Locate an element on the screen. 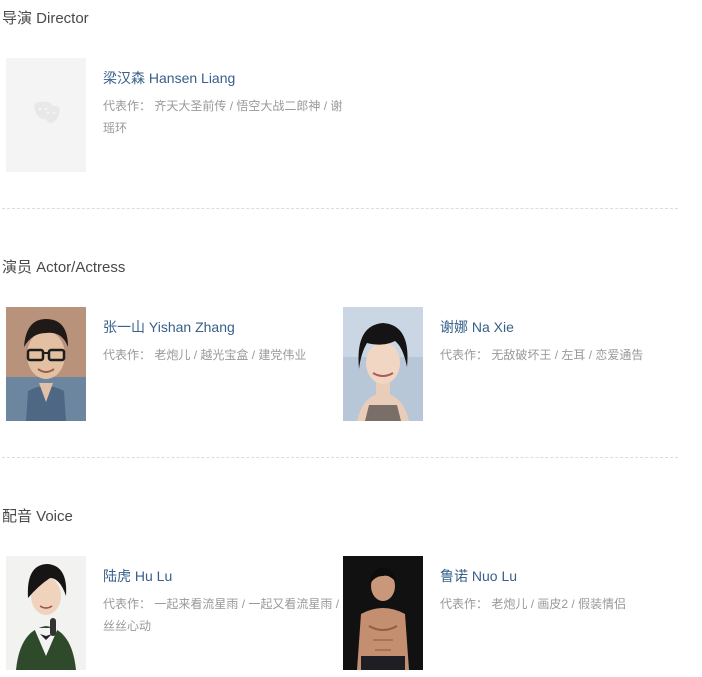 The image size is (702, 677). representative-works: 代表作： 老炮儿 / 越光宝盒 / 建党伟业 is located at coordinates (224, 355).